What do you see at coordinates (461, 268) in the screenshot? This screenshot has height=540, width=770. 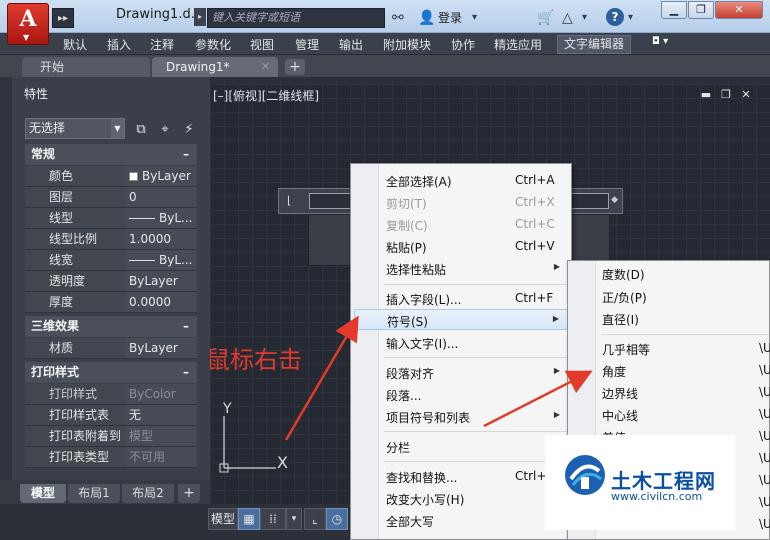 I see `menu-item-paste-special: 选择性粘贴 ▶` at bounding box center [461, 268].